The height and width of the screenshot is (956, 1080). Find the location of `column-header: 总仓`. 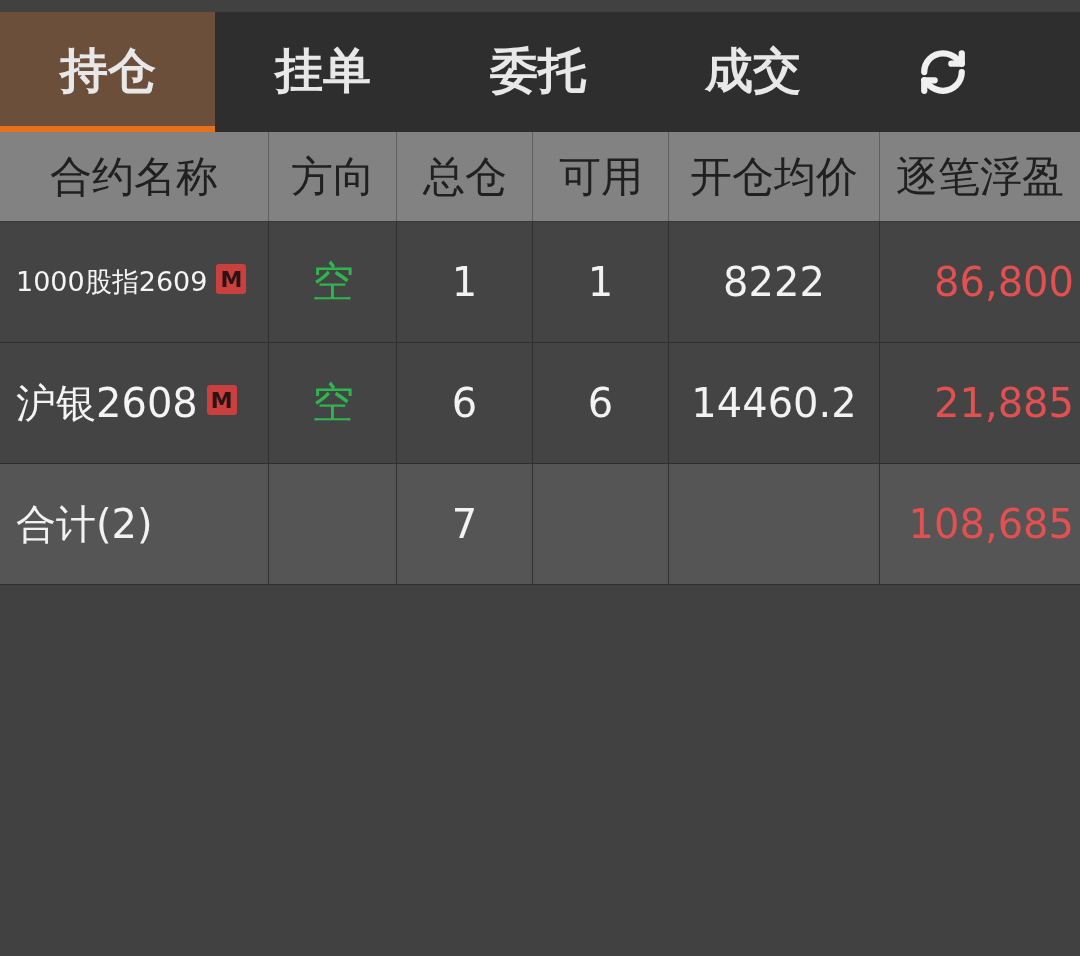

column-header: 总仓 is located at coordinates (465, 176).